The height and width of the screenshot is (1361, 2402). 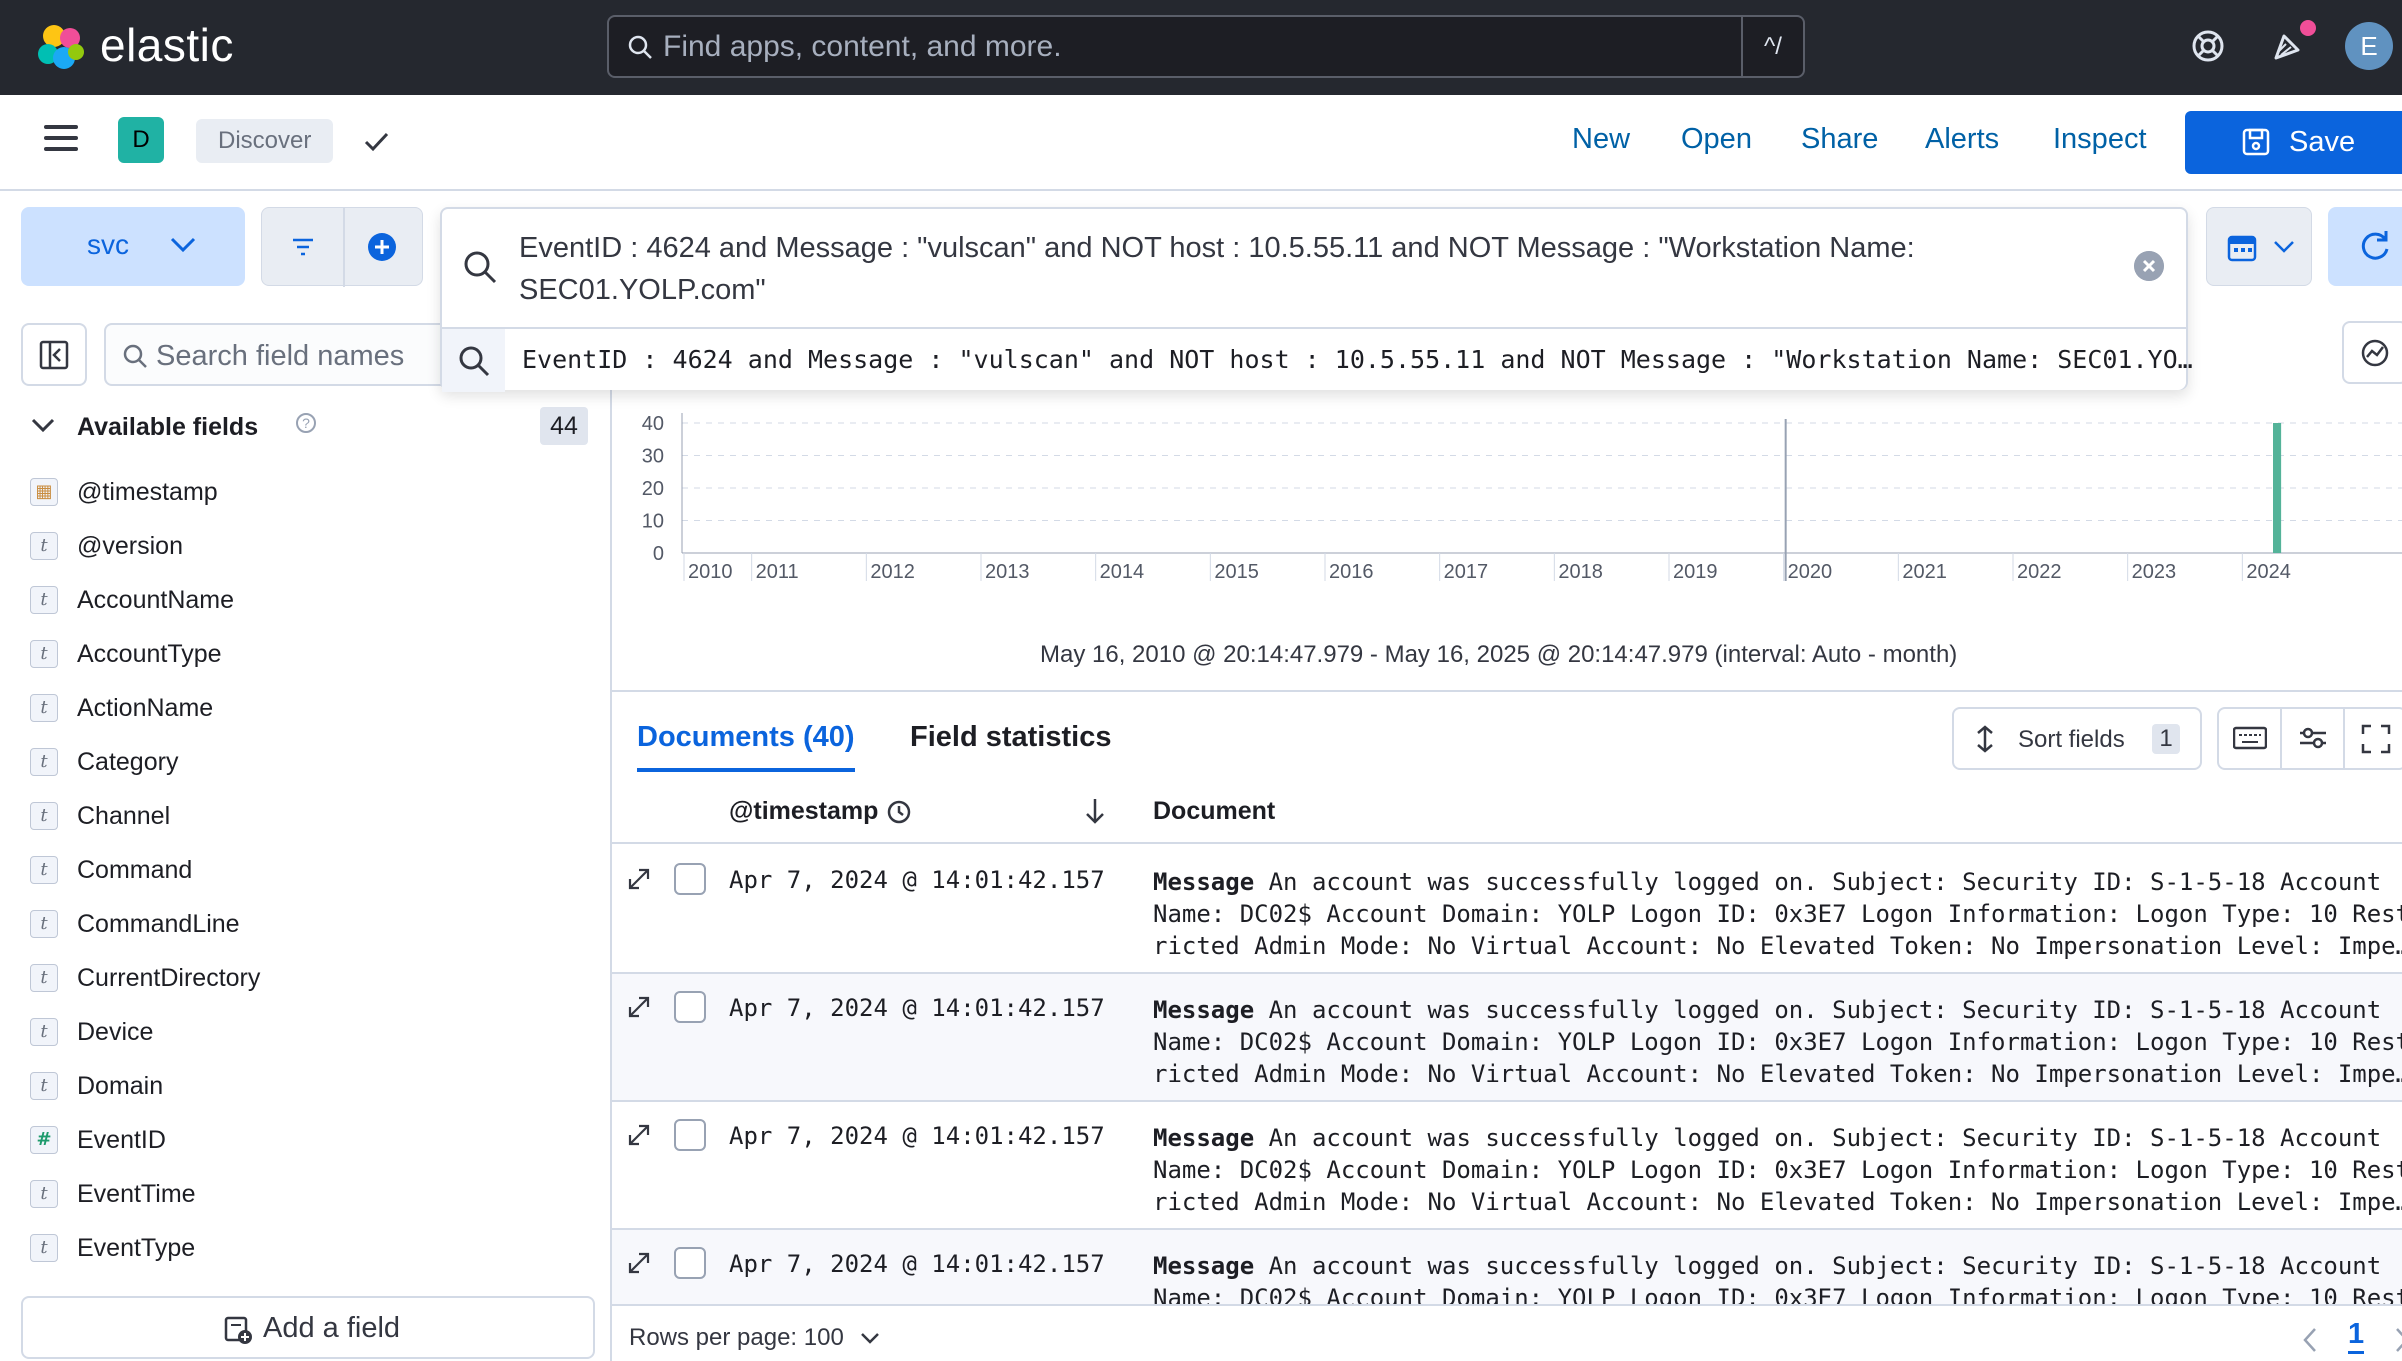 I want to click on field-item: t Device, so click(x=305, y=1032).